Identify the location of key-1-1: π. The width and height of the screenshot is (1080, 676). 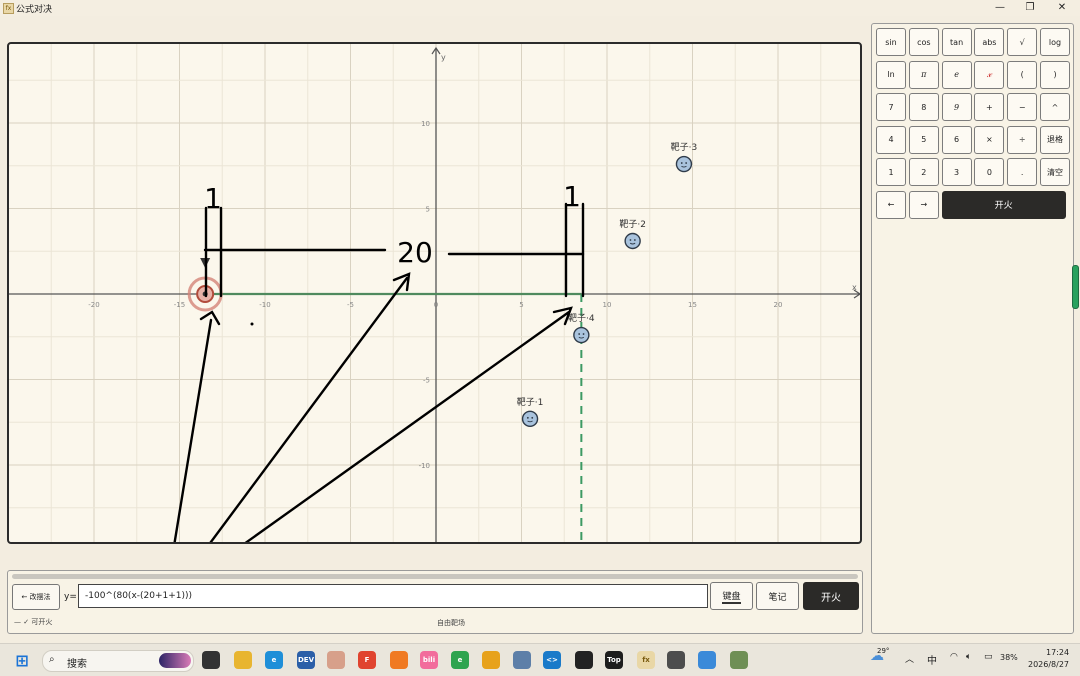
(923, 74).